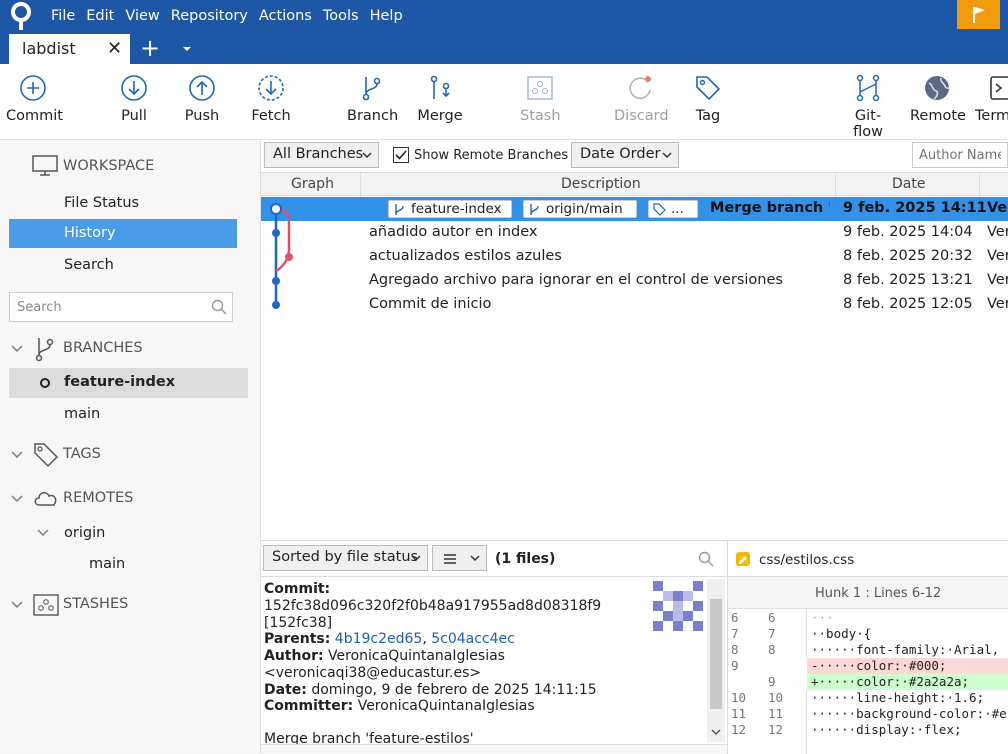 This screenshot has width=1008, height=754. I want to click on commit-icon, so click(33, 88).